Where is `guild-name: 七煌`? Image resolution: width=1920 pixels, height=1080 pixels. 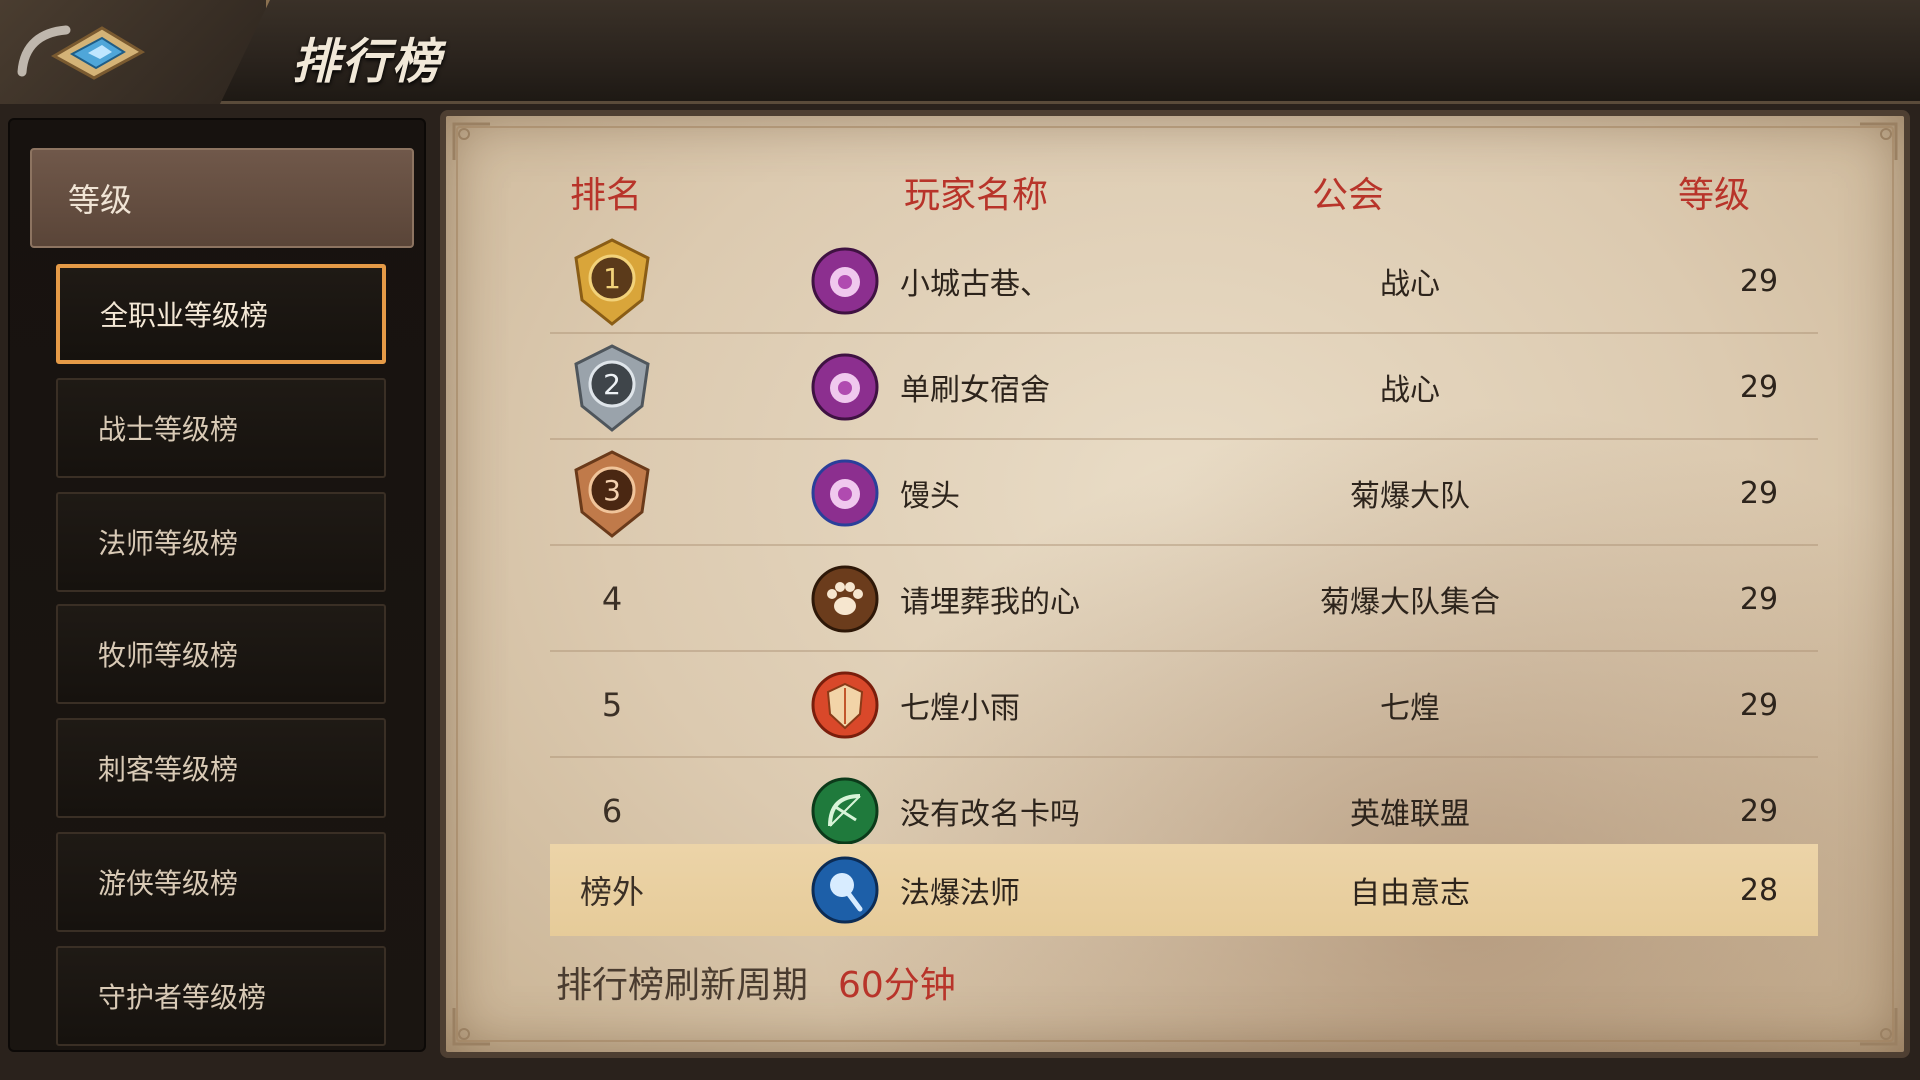 guild-name: 七煌 is located at coordinates (1410, 708).